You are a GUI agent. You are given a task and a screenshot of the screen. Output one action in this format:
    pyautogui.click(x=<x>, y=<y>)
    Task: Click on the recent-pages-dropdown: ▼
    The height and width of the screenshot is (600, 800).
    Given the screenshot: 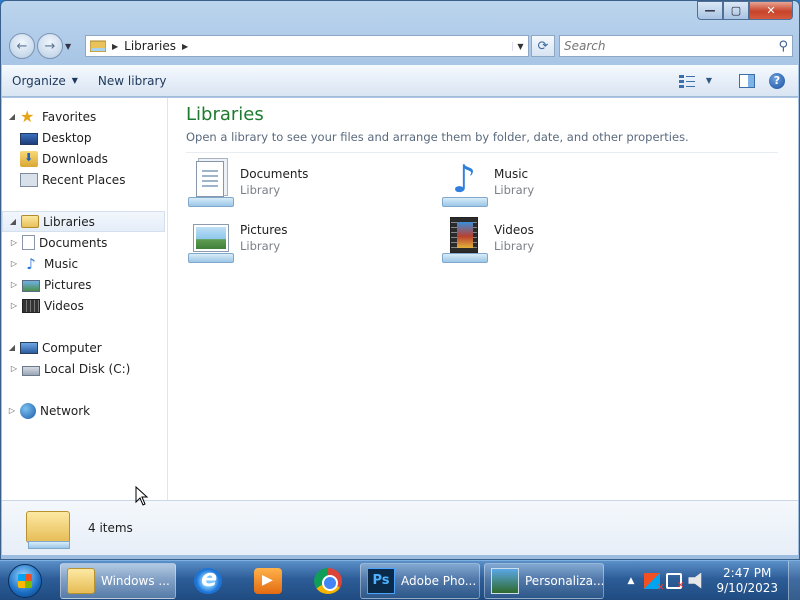 What is the action you would take?
    pyautogui.click(x=71, y=46)
    